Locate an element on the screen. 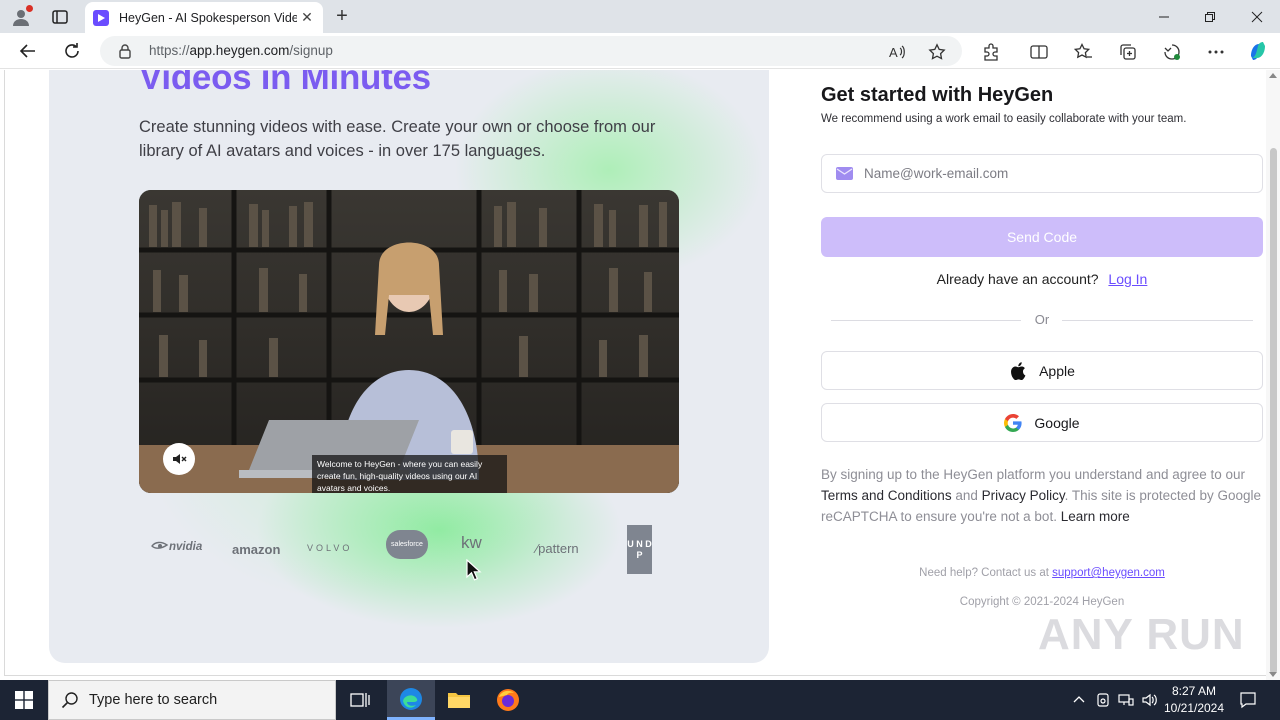 The image size is (1280, 720). read-aloud-icon: A is located at coordinates (897, 52).